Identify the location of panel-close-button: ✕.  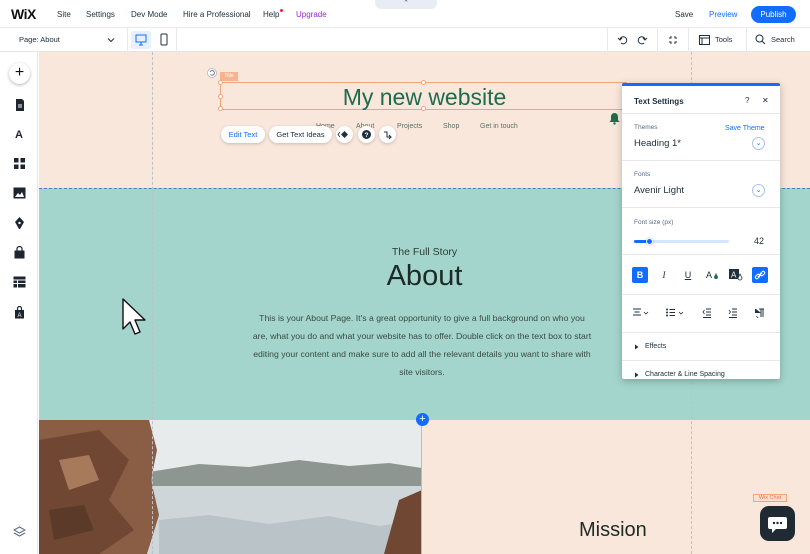
(765, 100).